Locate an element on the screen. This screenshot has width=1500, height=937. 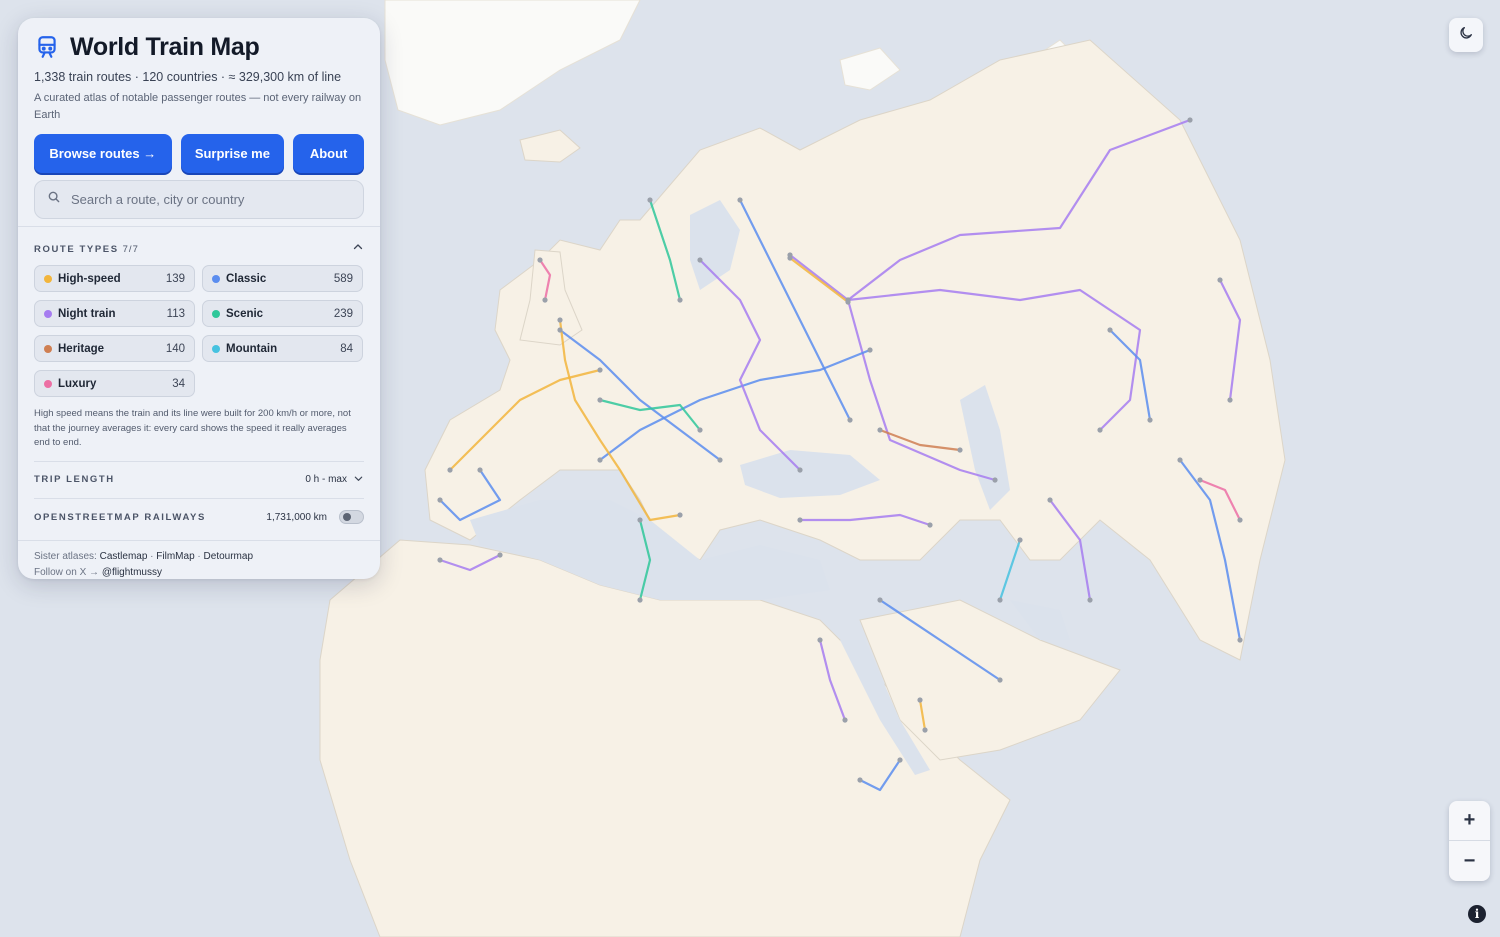
route-type-chip-classic: Classic 589 is located at coordinates (282, 278).